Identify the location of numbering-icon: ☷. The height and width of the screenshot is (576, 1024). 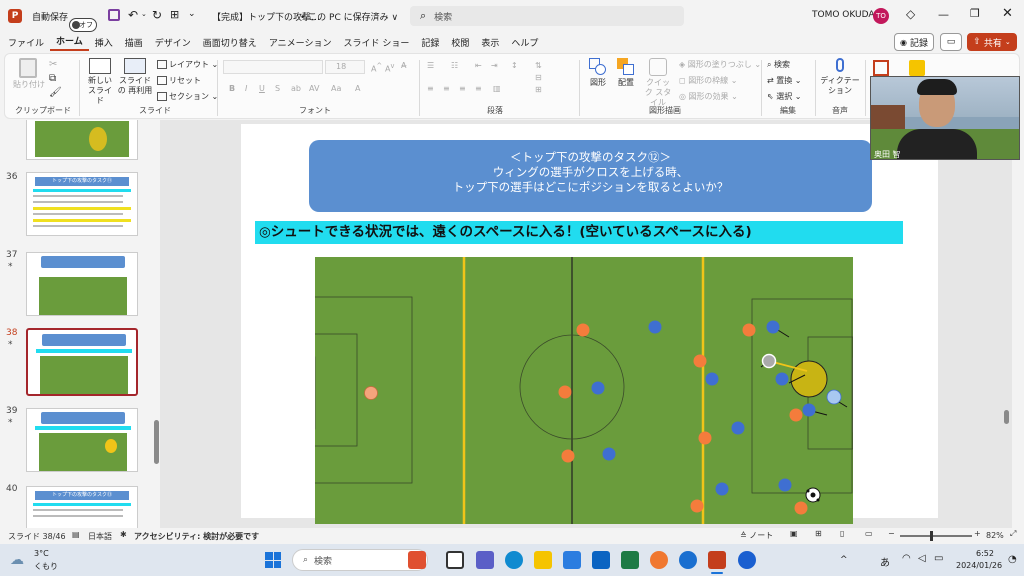
(454, 66).